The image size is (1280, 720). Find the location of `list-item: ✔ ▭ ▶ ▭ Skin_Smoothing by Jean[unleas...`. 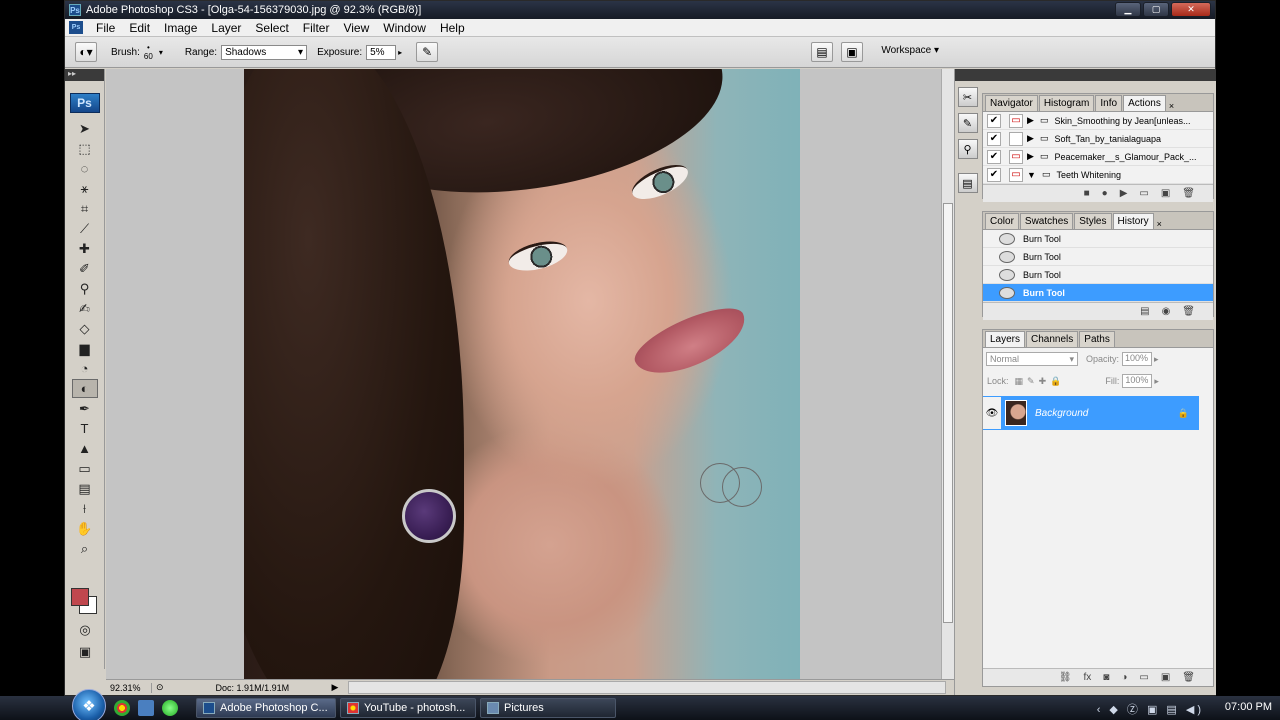

list-item: ✔ ▭ ▶ ▭ Skin_Smoothing by Jean[unleas... is located at coordinates (1098, 121).